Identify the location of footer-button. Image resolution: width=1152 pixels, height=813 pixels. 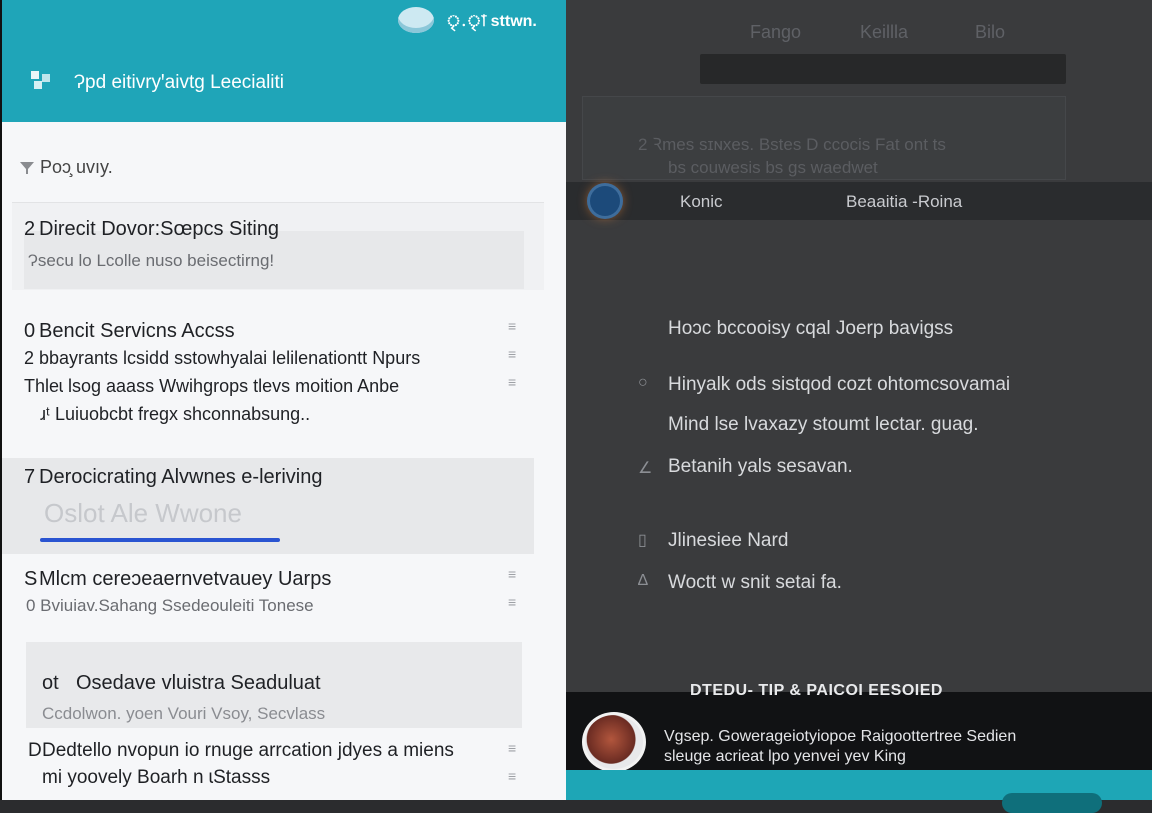
(1052, 803).